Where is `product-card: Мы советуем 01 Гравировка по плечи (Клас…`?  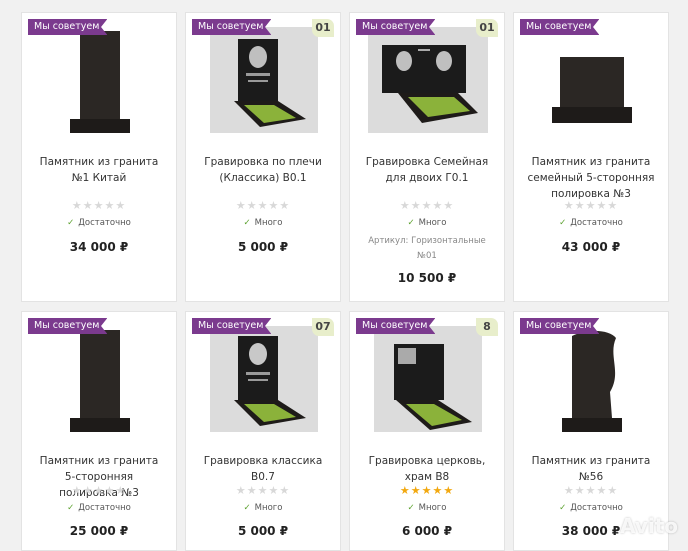 product-card: Мы советуем 01 Гравировка по плечи (Клас… is located at coordinates (263, 157).